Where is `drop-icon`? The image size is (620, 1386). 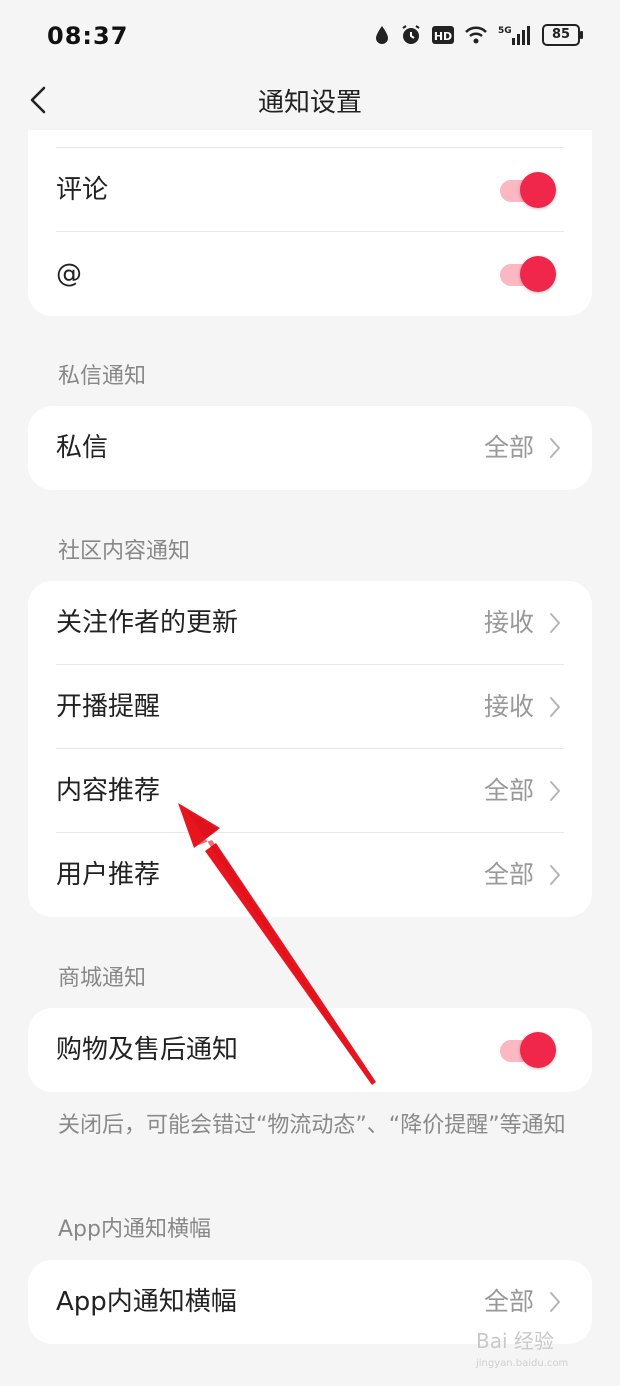
drop-icon is located at coordinates (382, 35).